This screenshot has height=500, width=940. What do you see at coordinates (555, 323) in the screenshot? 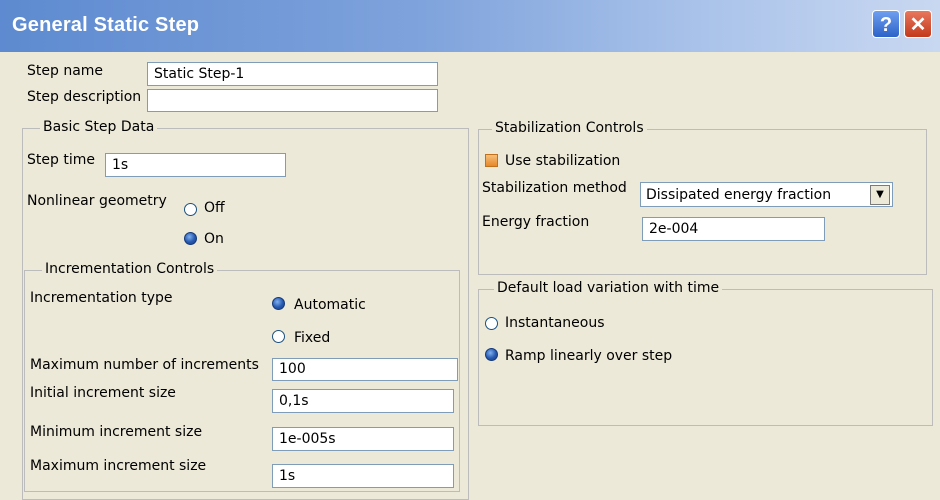
I see `instantaneous-label: Instantaneous` at bounding box center [555, 323].